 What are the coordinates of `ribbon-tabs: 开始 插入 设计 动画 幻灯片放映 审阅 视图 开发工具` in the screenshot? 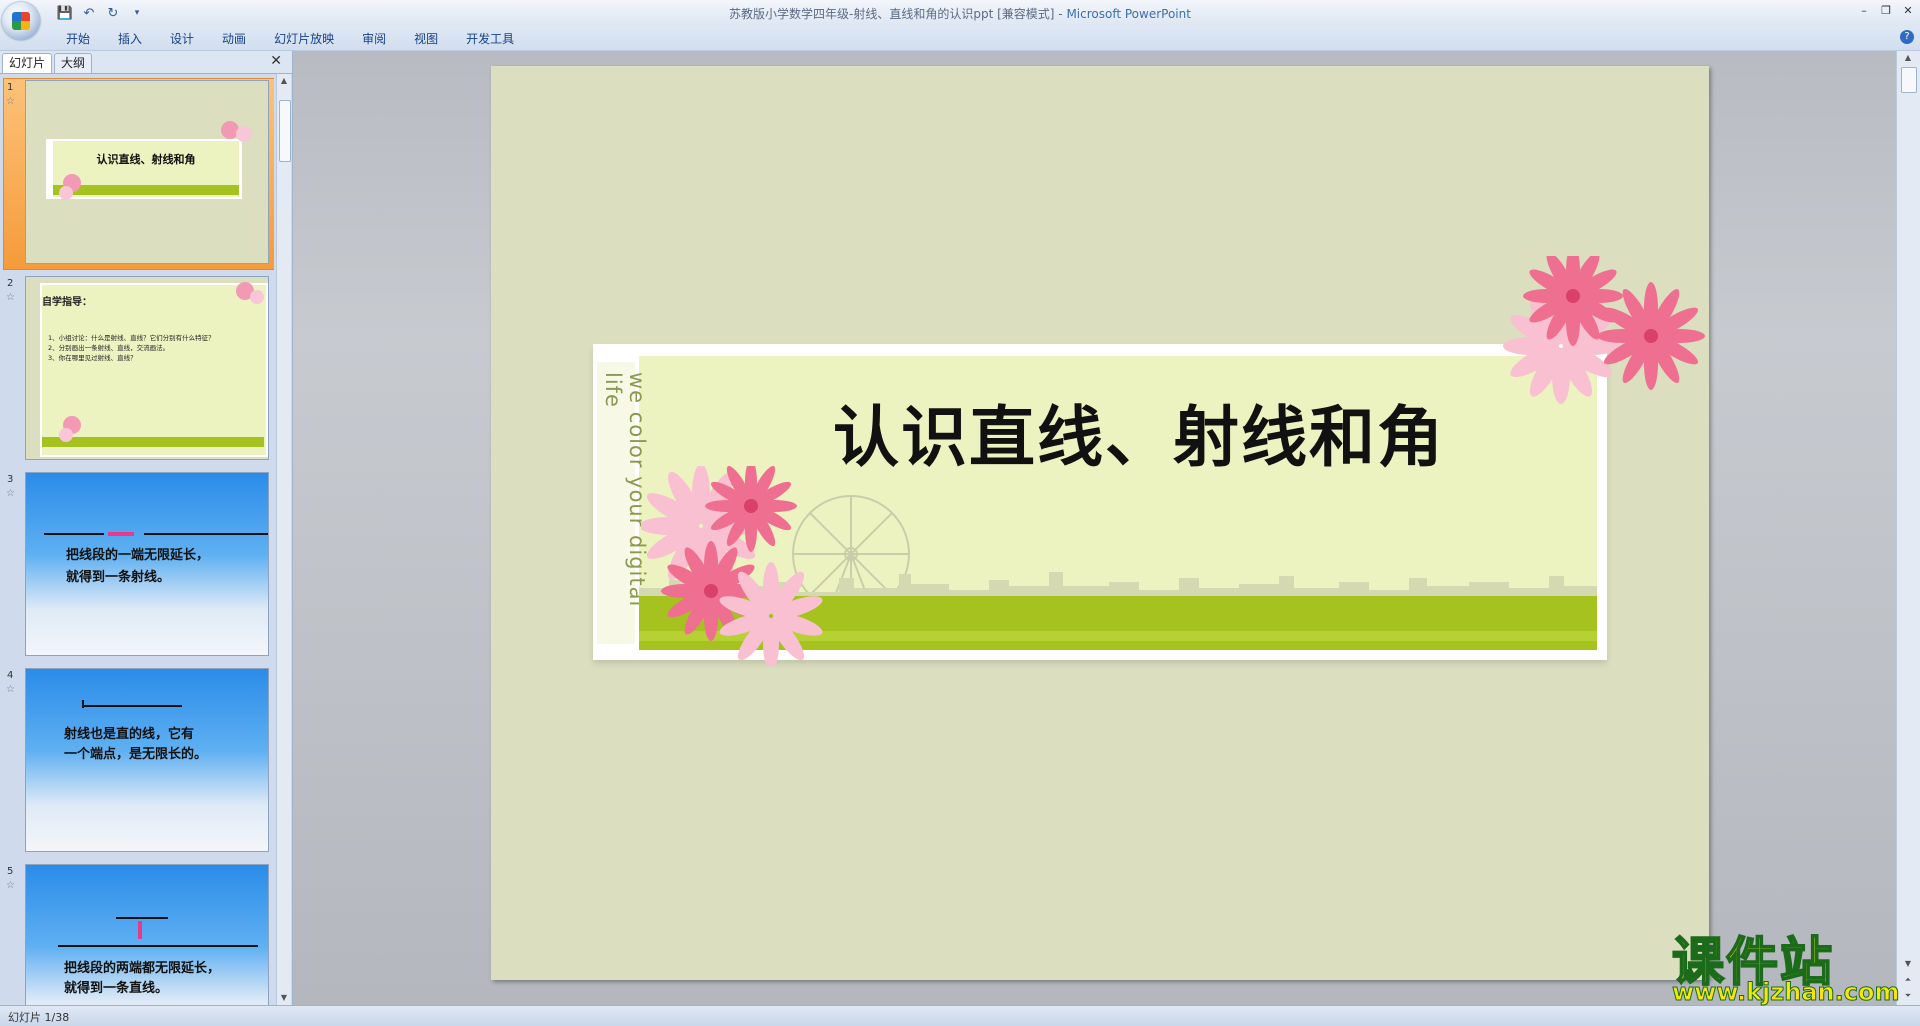 It's located at (290, 39).